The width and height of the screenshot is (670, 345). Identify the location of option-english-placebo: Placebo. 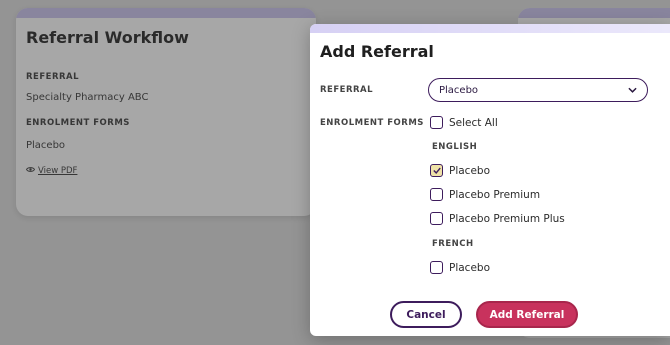
(460, 170).